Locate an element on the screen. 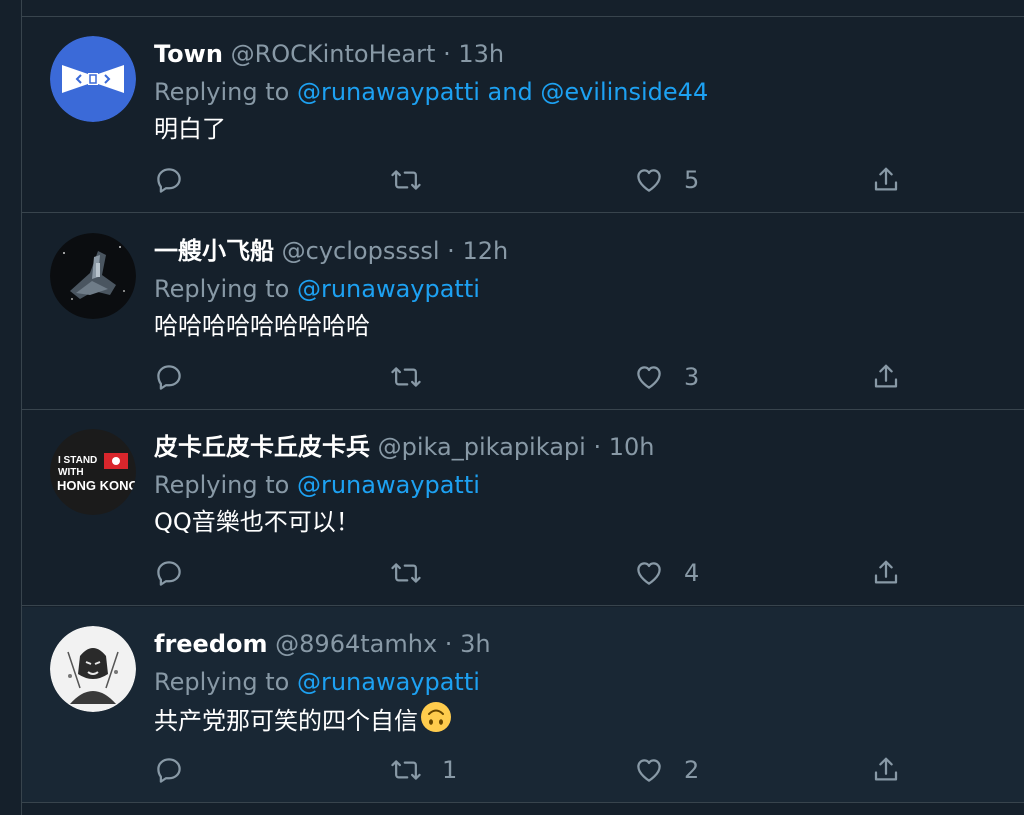 The image size is (1024, 815). timestamp: 3h is located at coordinates (475, 644).